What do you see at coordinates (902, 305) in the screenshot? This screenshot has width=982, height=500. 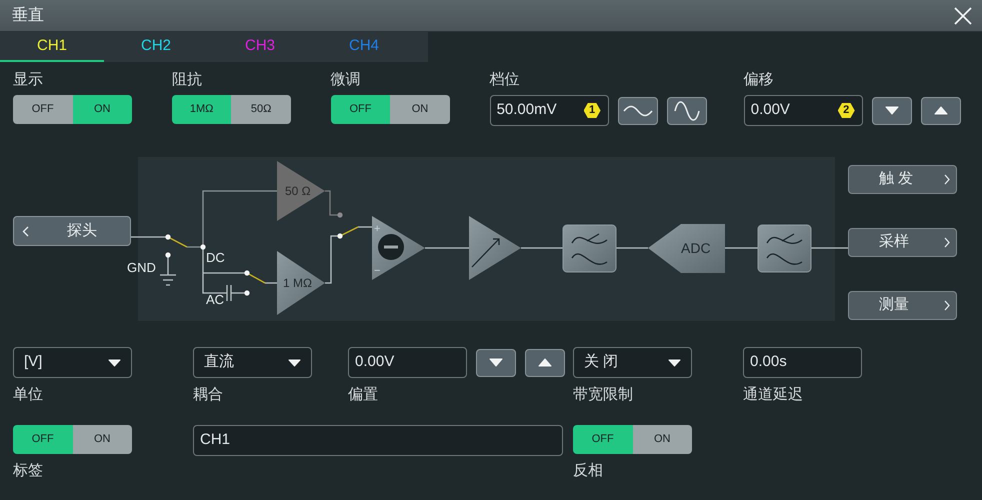 I see `menu-button: 测量` at bounding box center [902, 305].